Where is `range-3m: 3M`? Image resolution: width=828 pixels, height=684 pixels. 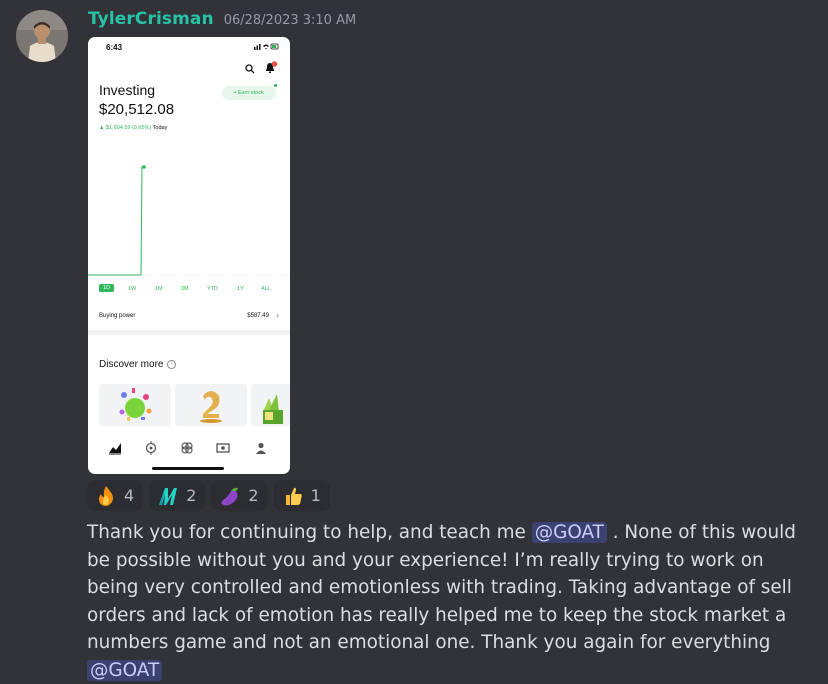
range-3m: 3M is located at coordinates (185, 289).